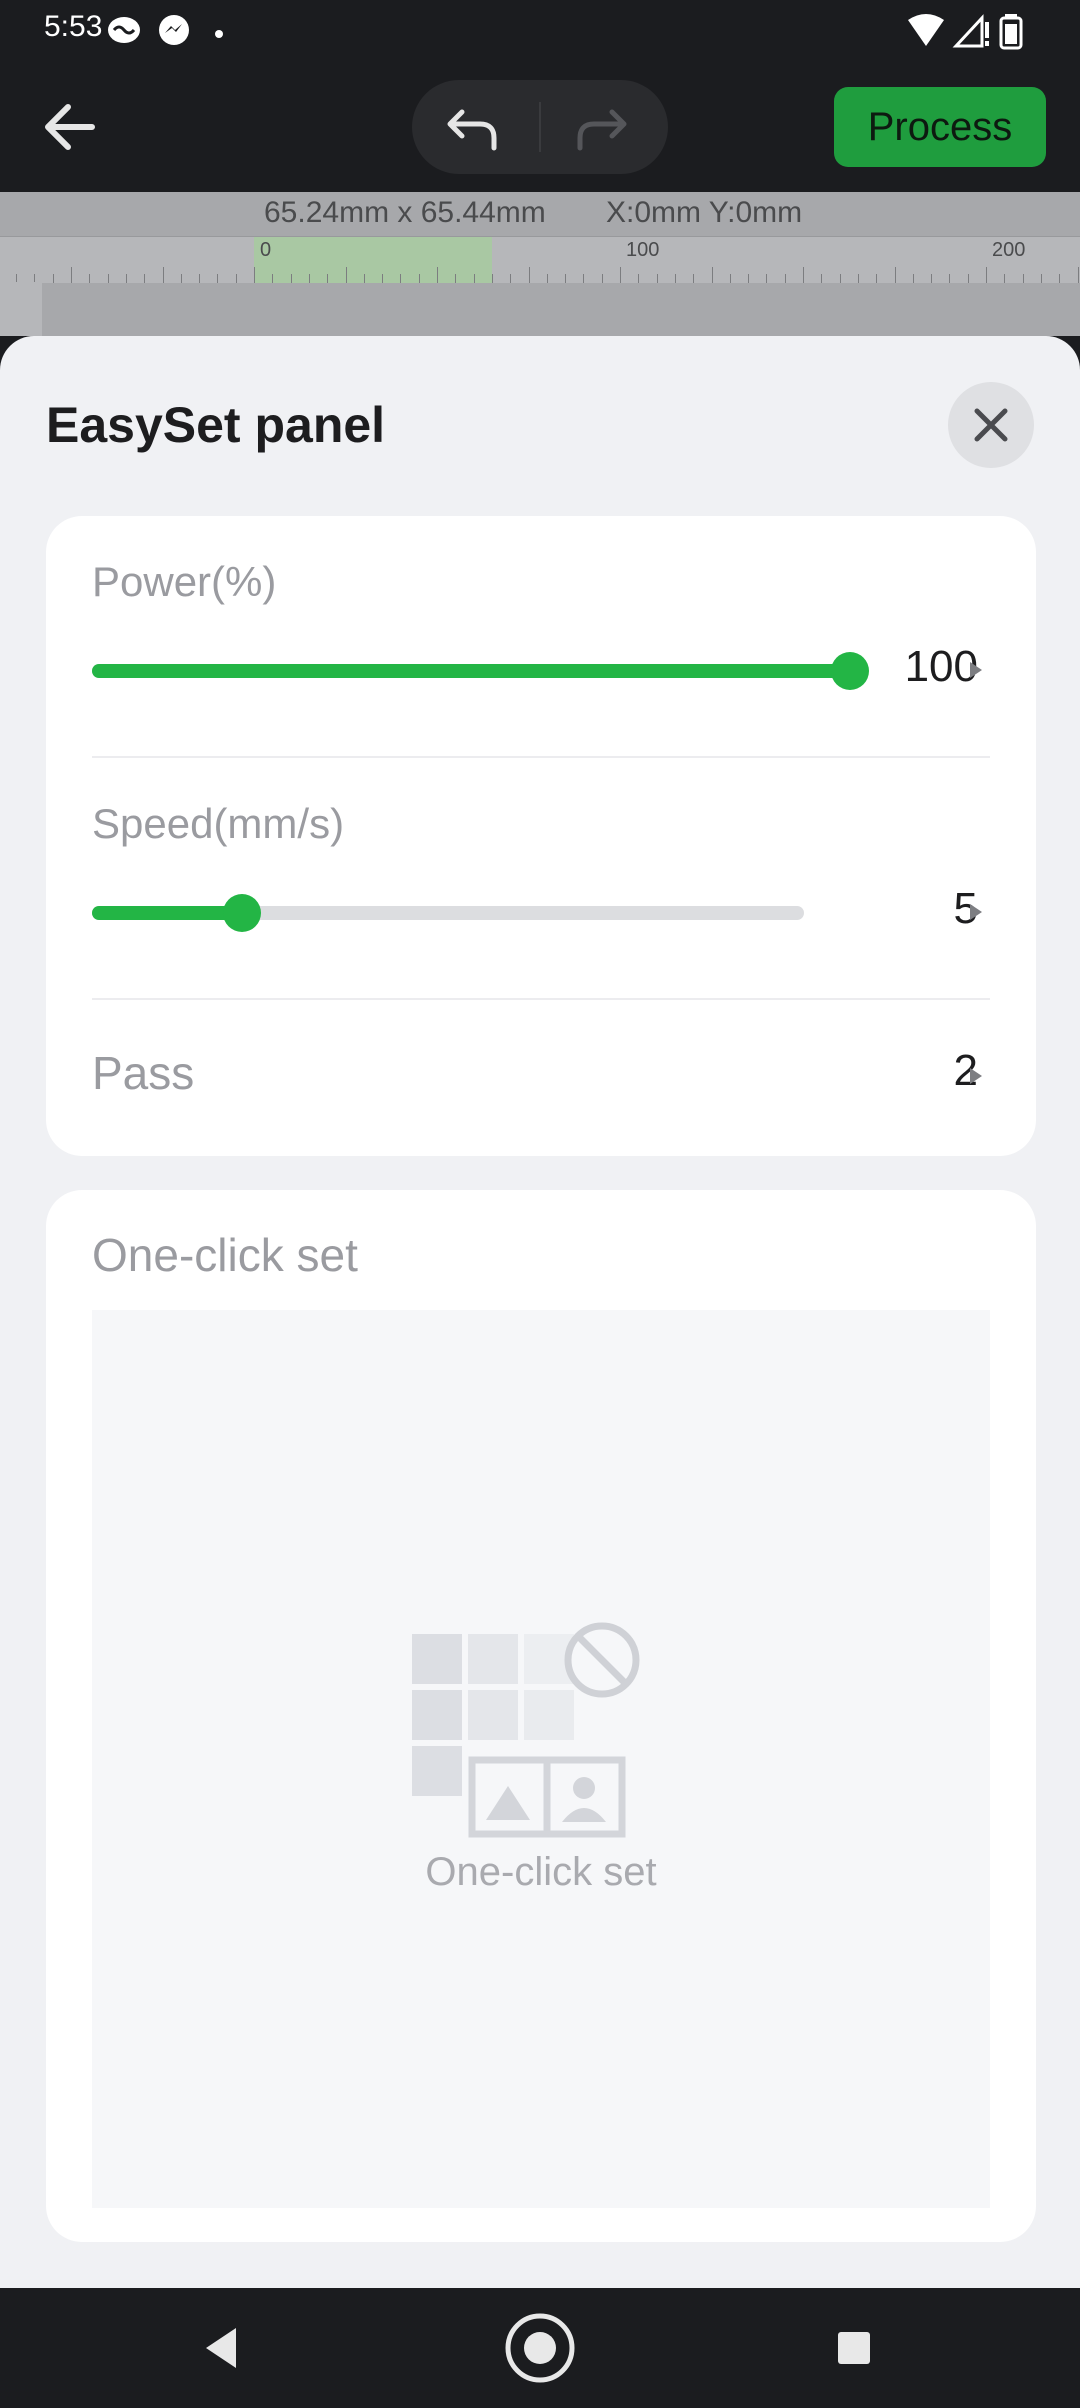  Describe the element at coordinates (1011, 32) in the screenshot. I see `battery-icon` at that location.